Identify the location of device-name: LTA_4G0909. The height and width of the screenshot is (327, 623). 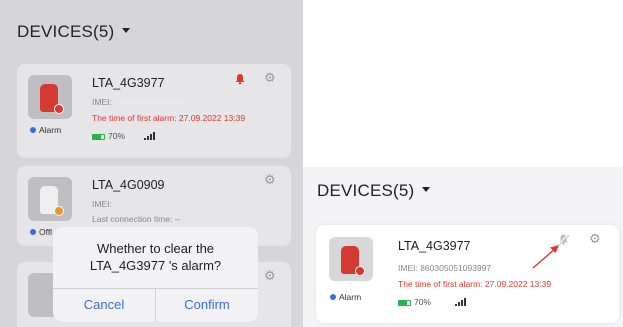
(128, 185).